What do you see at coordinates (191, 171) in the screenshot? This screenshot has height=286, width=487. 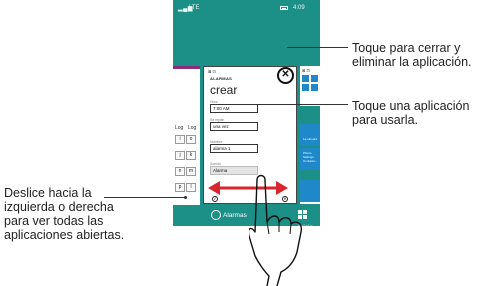 I see `keyboard-key: m` at bounding box center [191, 171].